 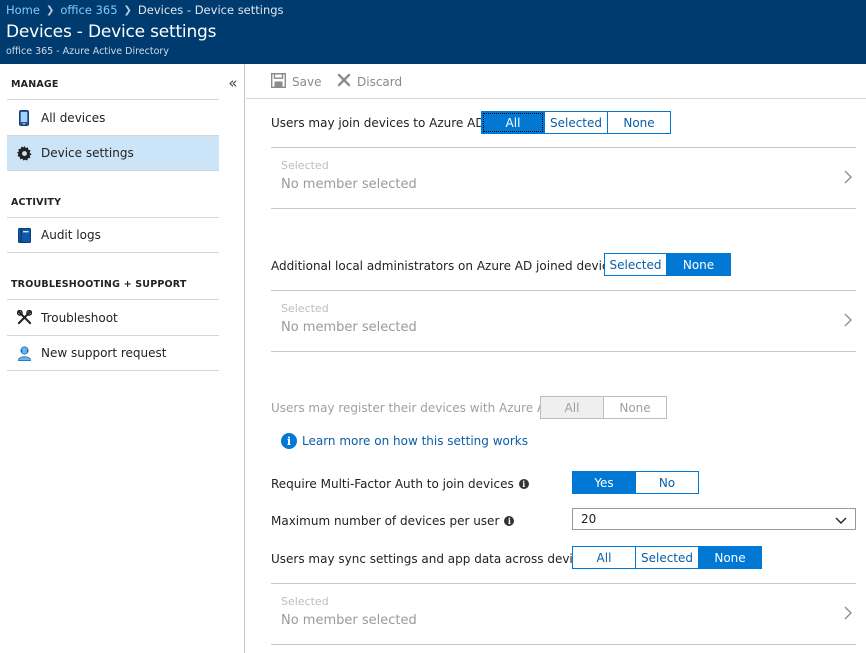 I want to click on register-devices-toggle: All None, so click(x=603, y=407).